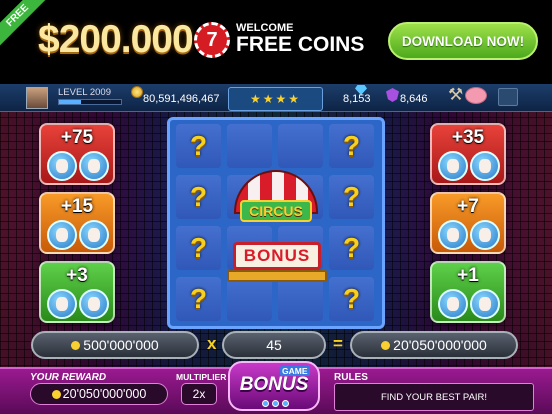  I want to click on reward-value: 20'050'000'000, so click(104, 394).